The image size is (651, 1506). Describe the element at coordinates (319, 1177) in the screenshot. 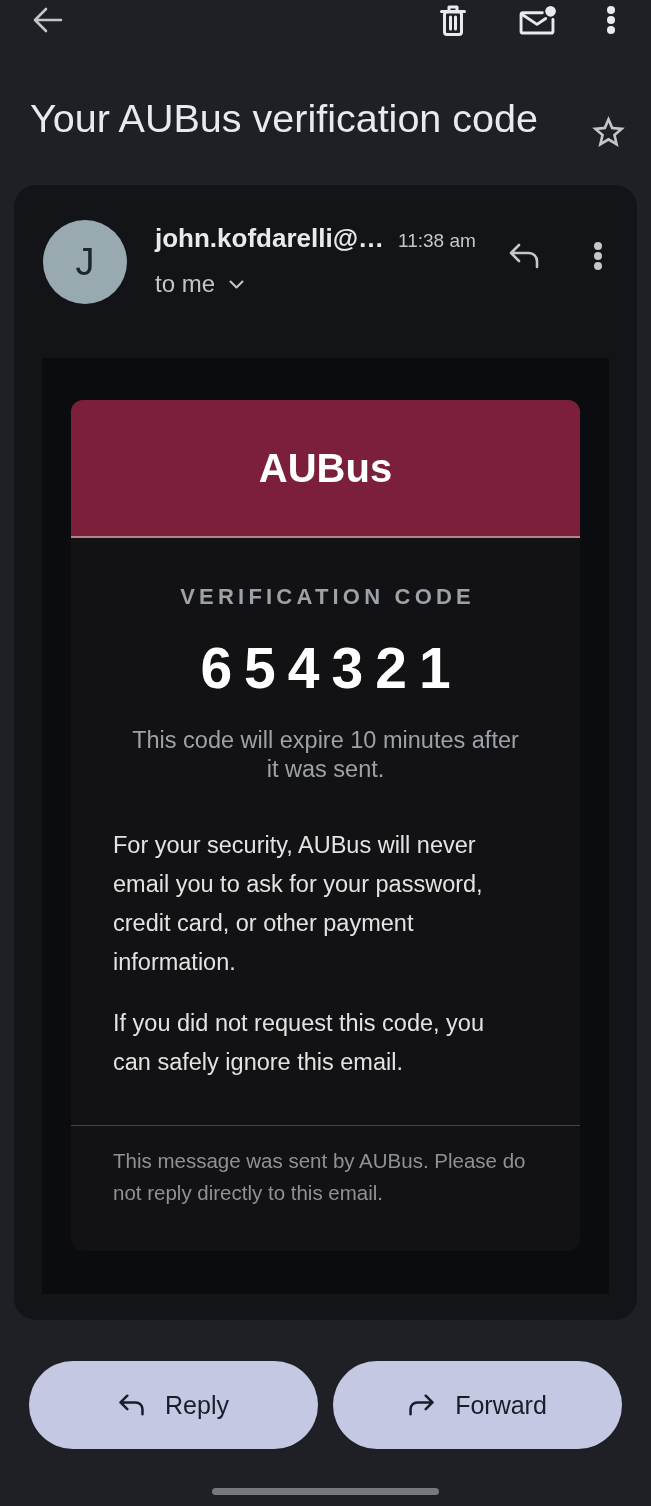

I see `footer-note: This message was sent by AUBus. Please do not reply directly to this email.` at that location.